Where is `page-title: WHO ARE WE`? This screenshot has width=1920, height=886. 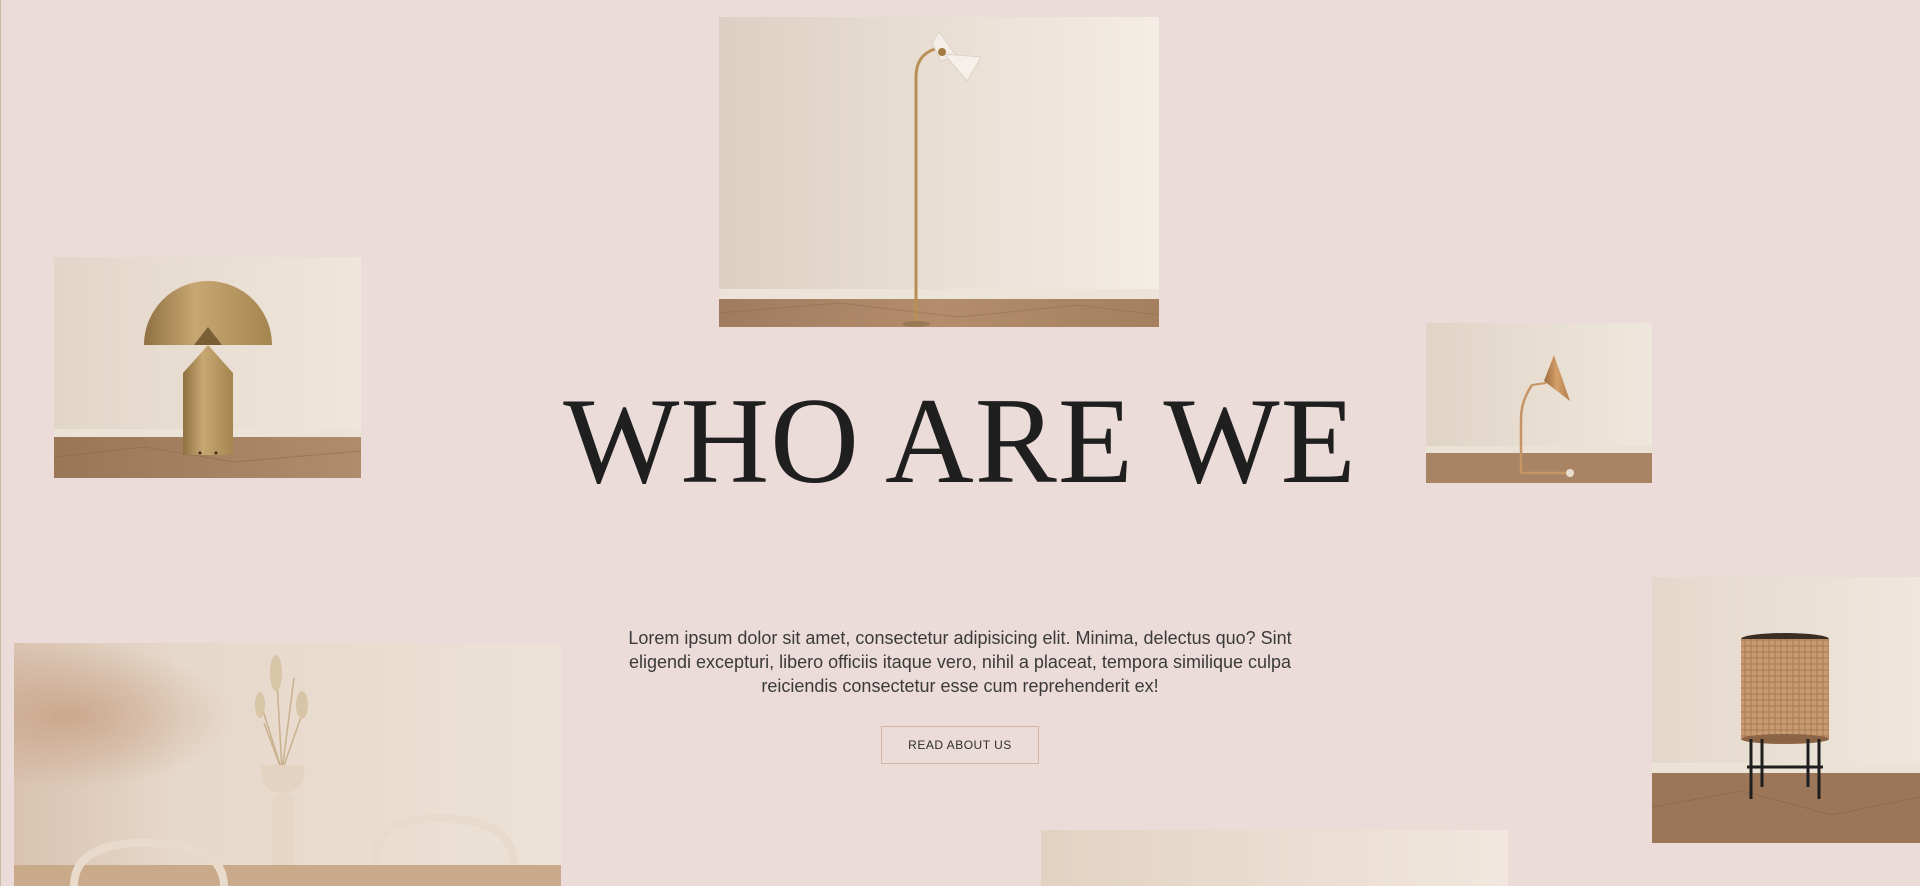 page-title: WHO ARE WE is located at coordinates (960, 440).